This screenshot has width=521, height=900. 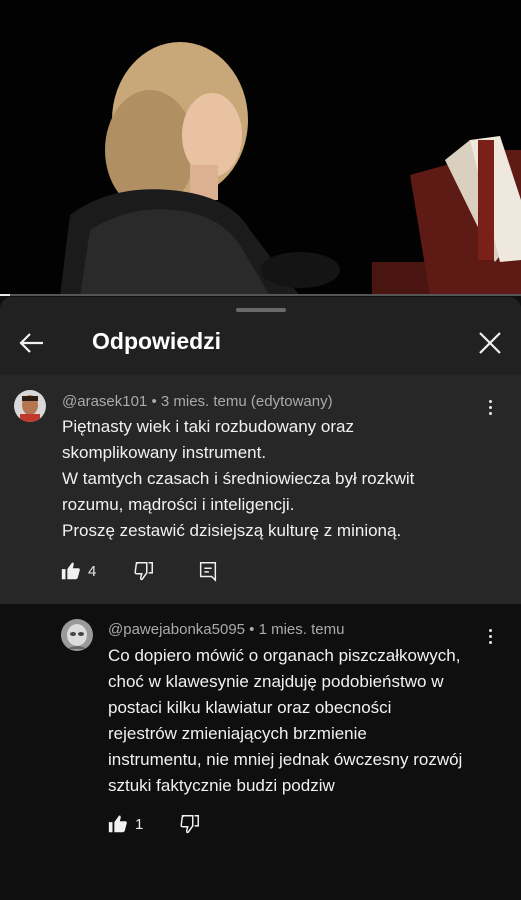 I want to click on reply-time: 1 mies. temu, so click(x=301, y=629).